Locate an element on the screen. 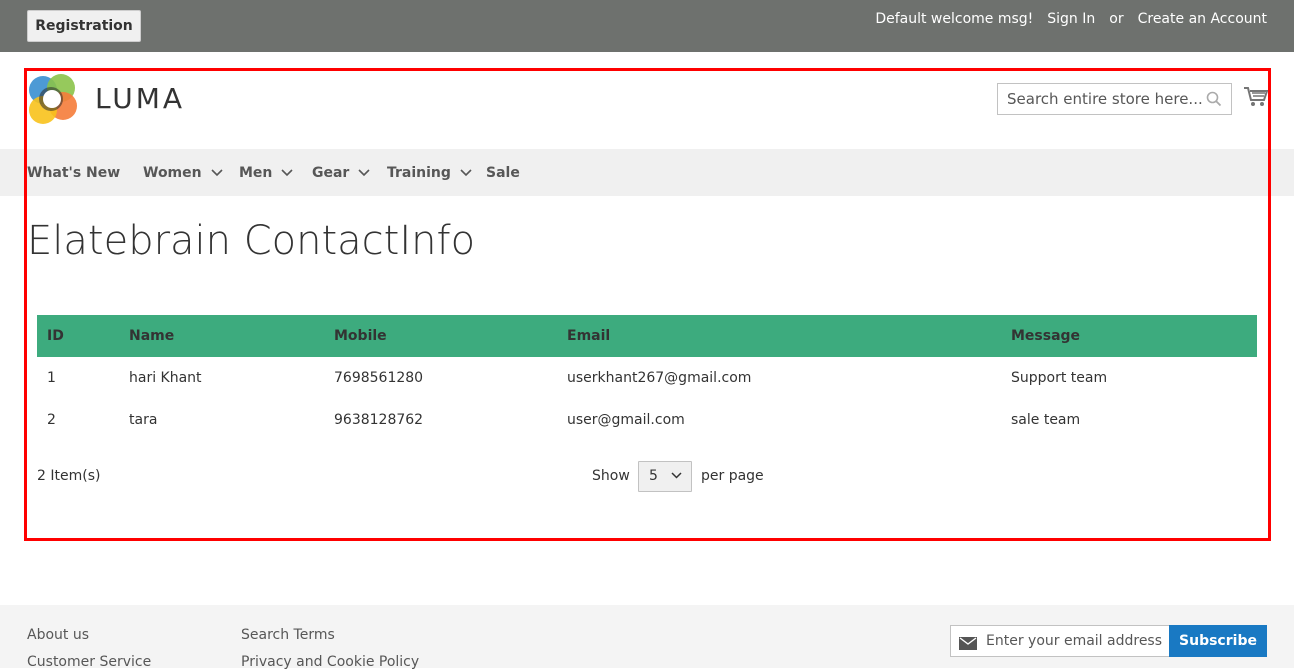 The height and width of the screenshot is (670, 1294). subscribe-button: Subscribe is located at coordinates (1218, 641).